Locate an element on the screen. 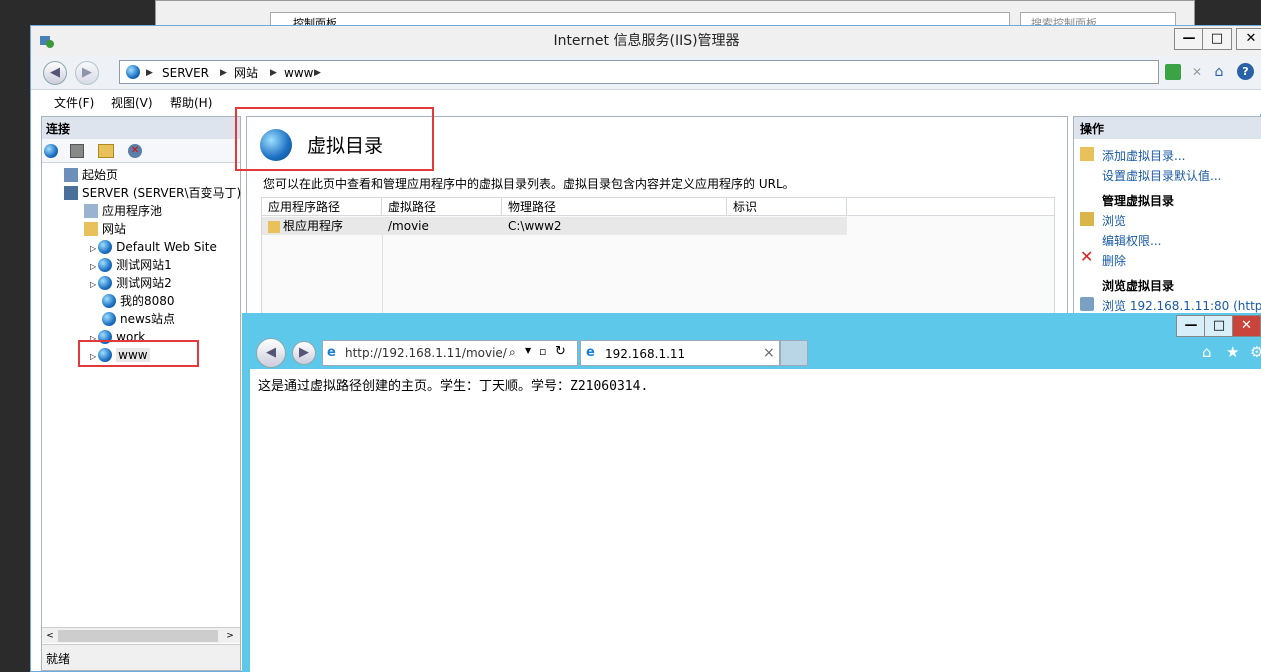  connections-toolbar: ✕ is located at coordinates (141, 151).